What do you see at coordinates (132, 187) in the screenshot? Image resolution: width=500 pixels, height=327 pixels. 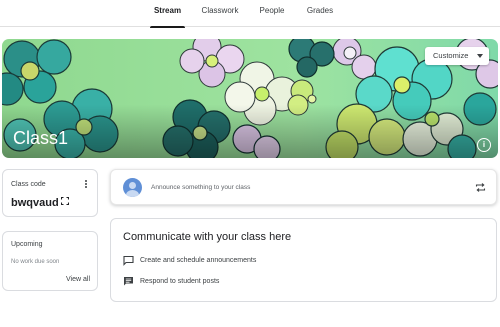 I see `avatar-icon` at bounding box center [132, 187].